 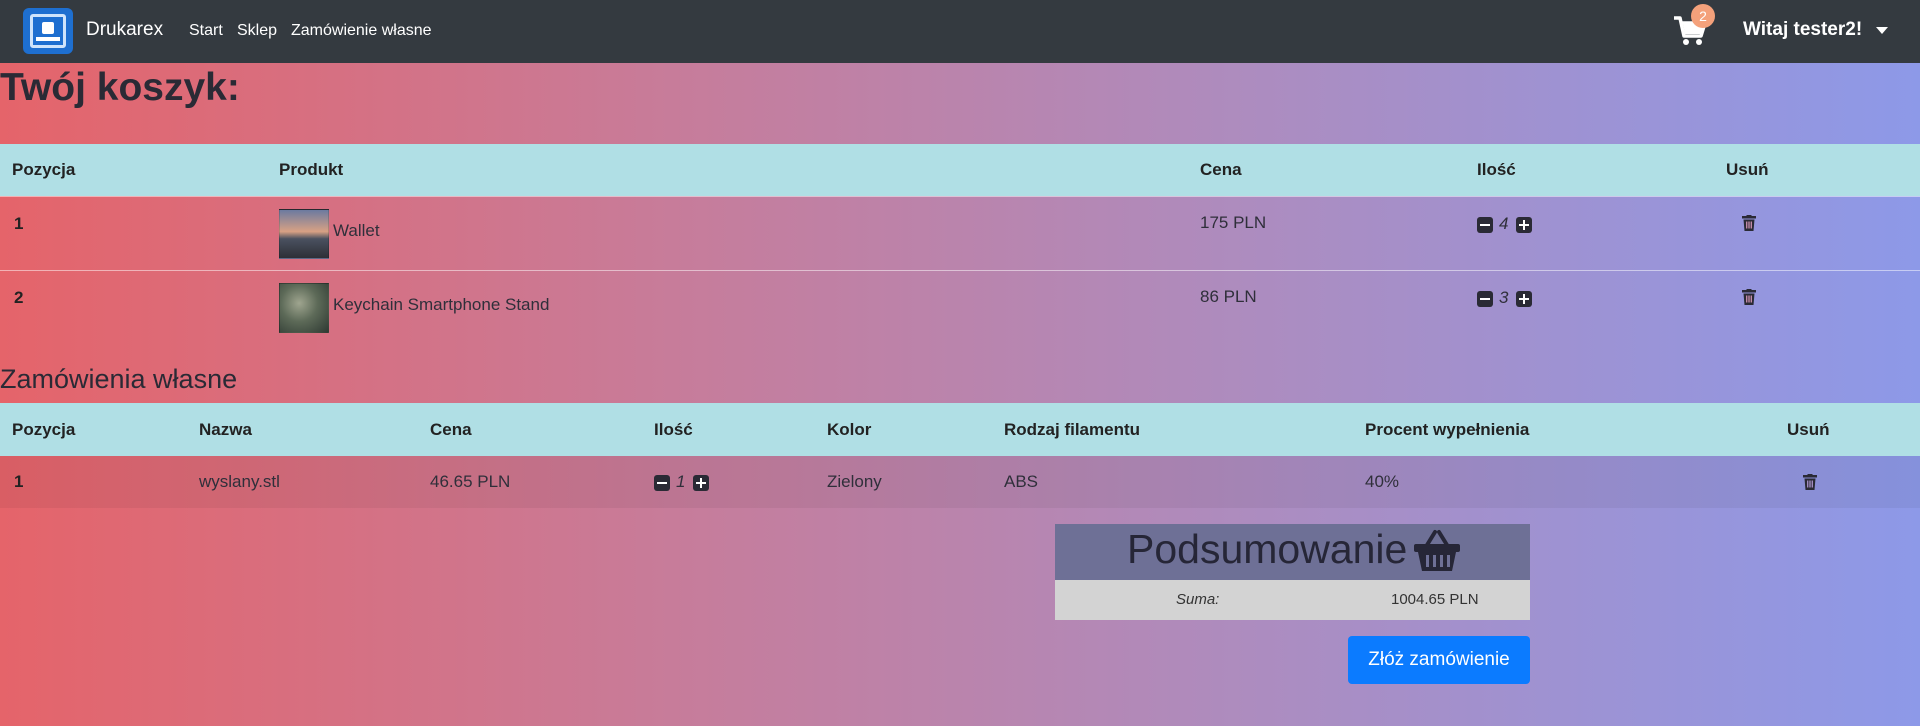 What do you see at coordinates (48, 31) in the screenshot?
I see `printer-logo-icon` at bounding box center [48, 31].